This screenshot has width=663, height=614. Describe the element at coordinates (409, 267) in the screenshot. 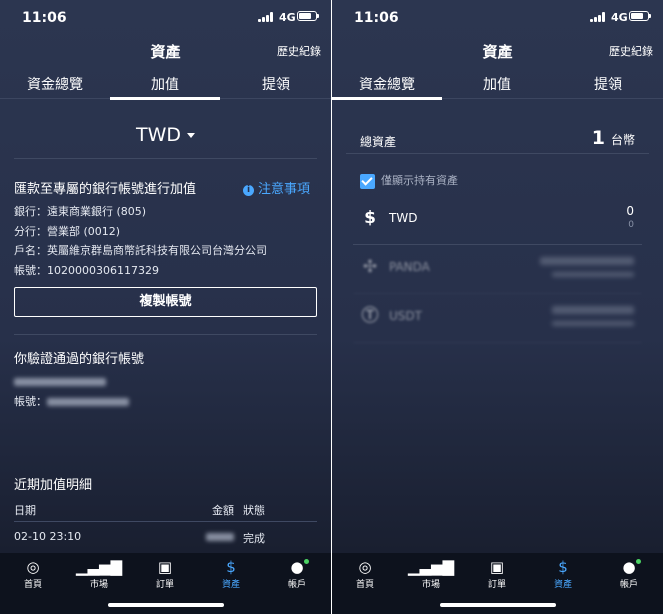

I see `asset-name: PANDA` at that location.